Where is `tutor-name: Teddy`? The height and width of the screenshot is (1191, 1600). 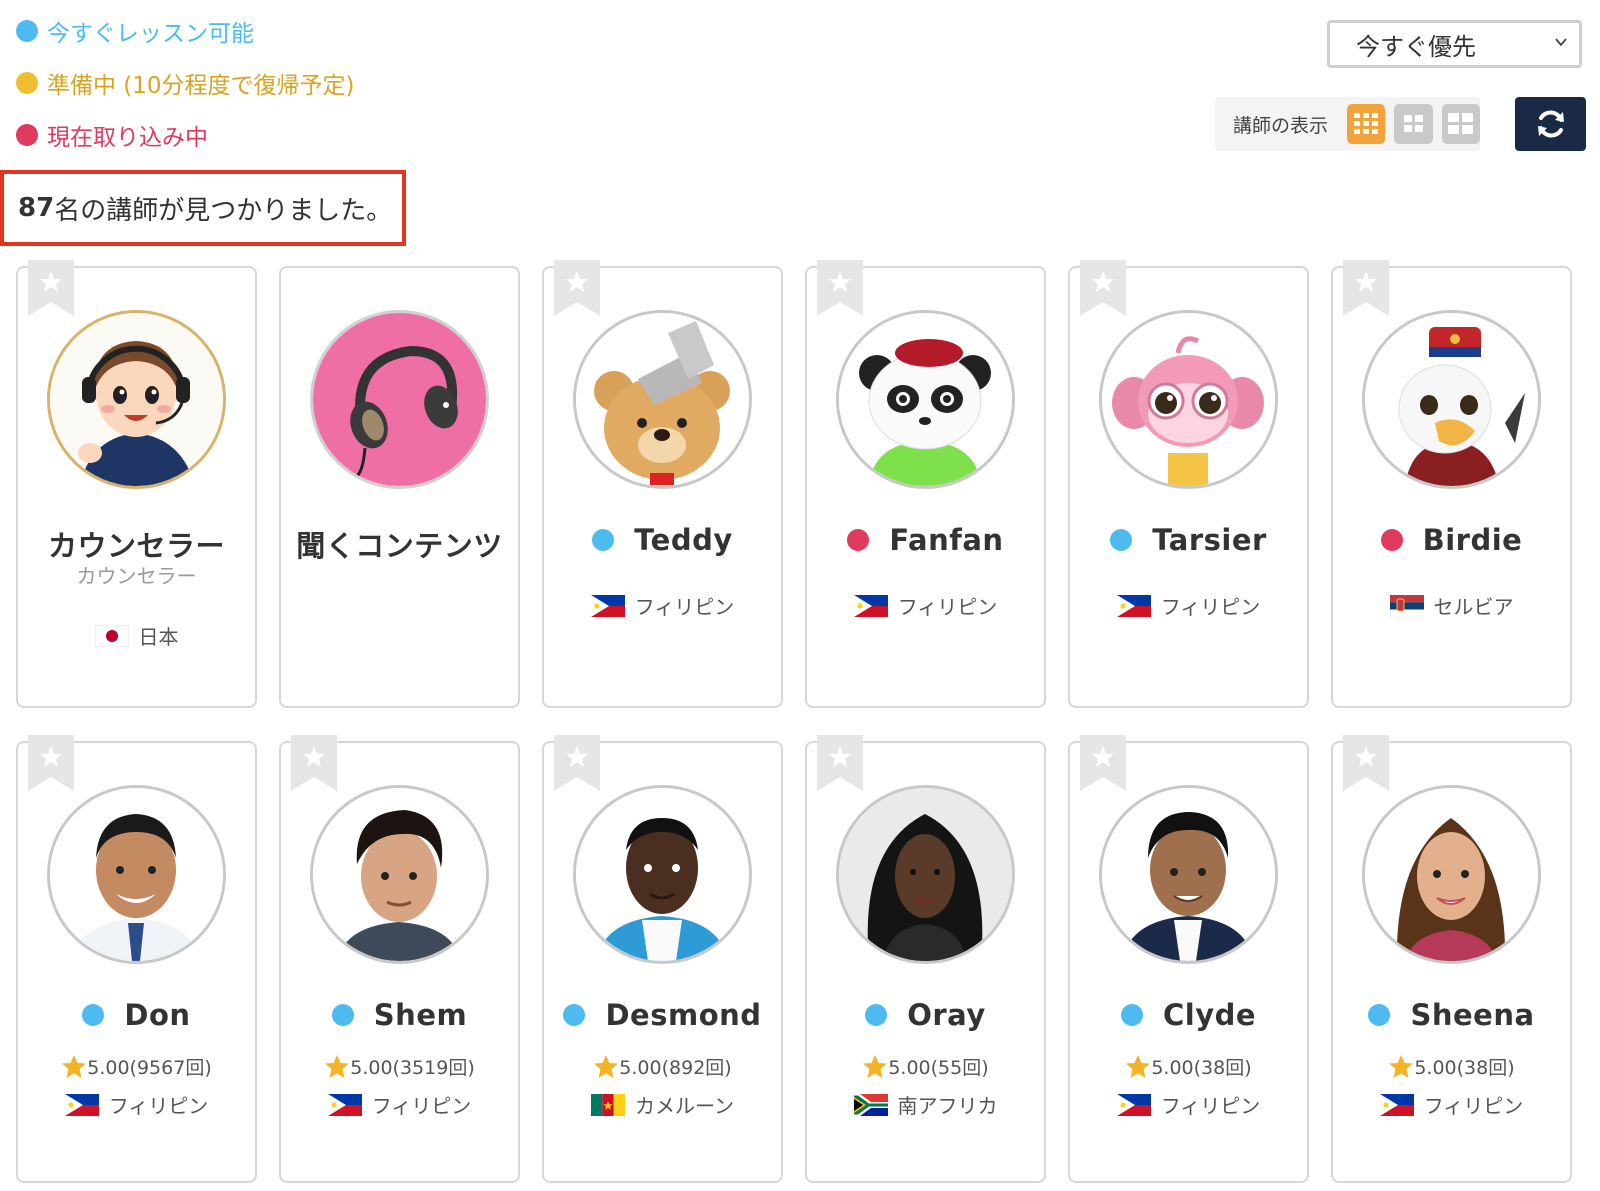
tutor-name: Teddy is located at coordinates (683, 540).